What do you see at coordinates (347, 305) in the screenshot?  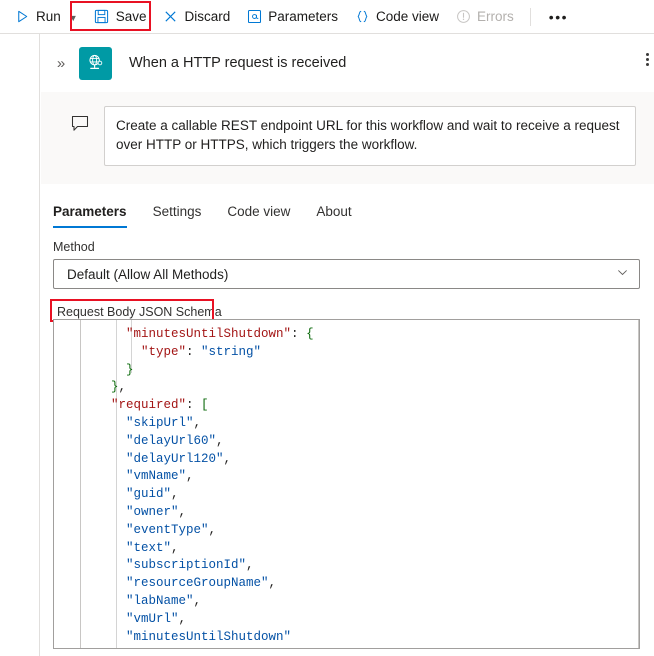 I see `schema-label-row: Request Body JSON Schema` at bounding box center [347, 305].